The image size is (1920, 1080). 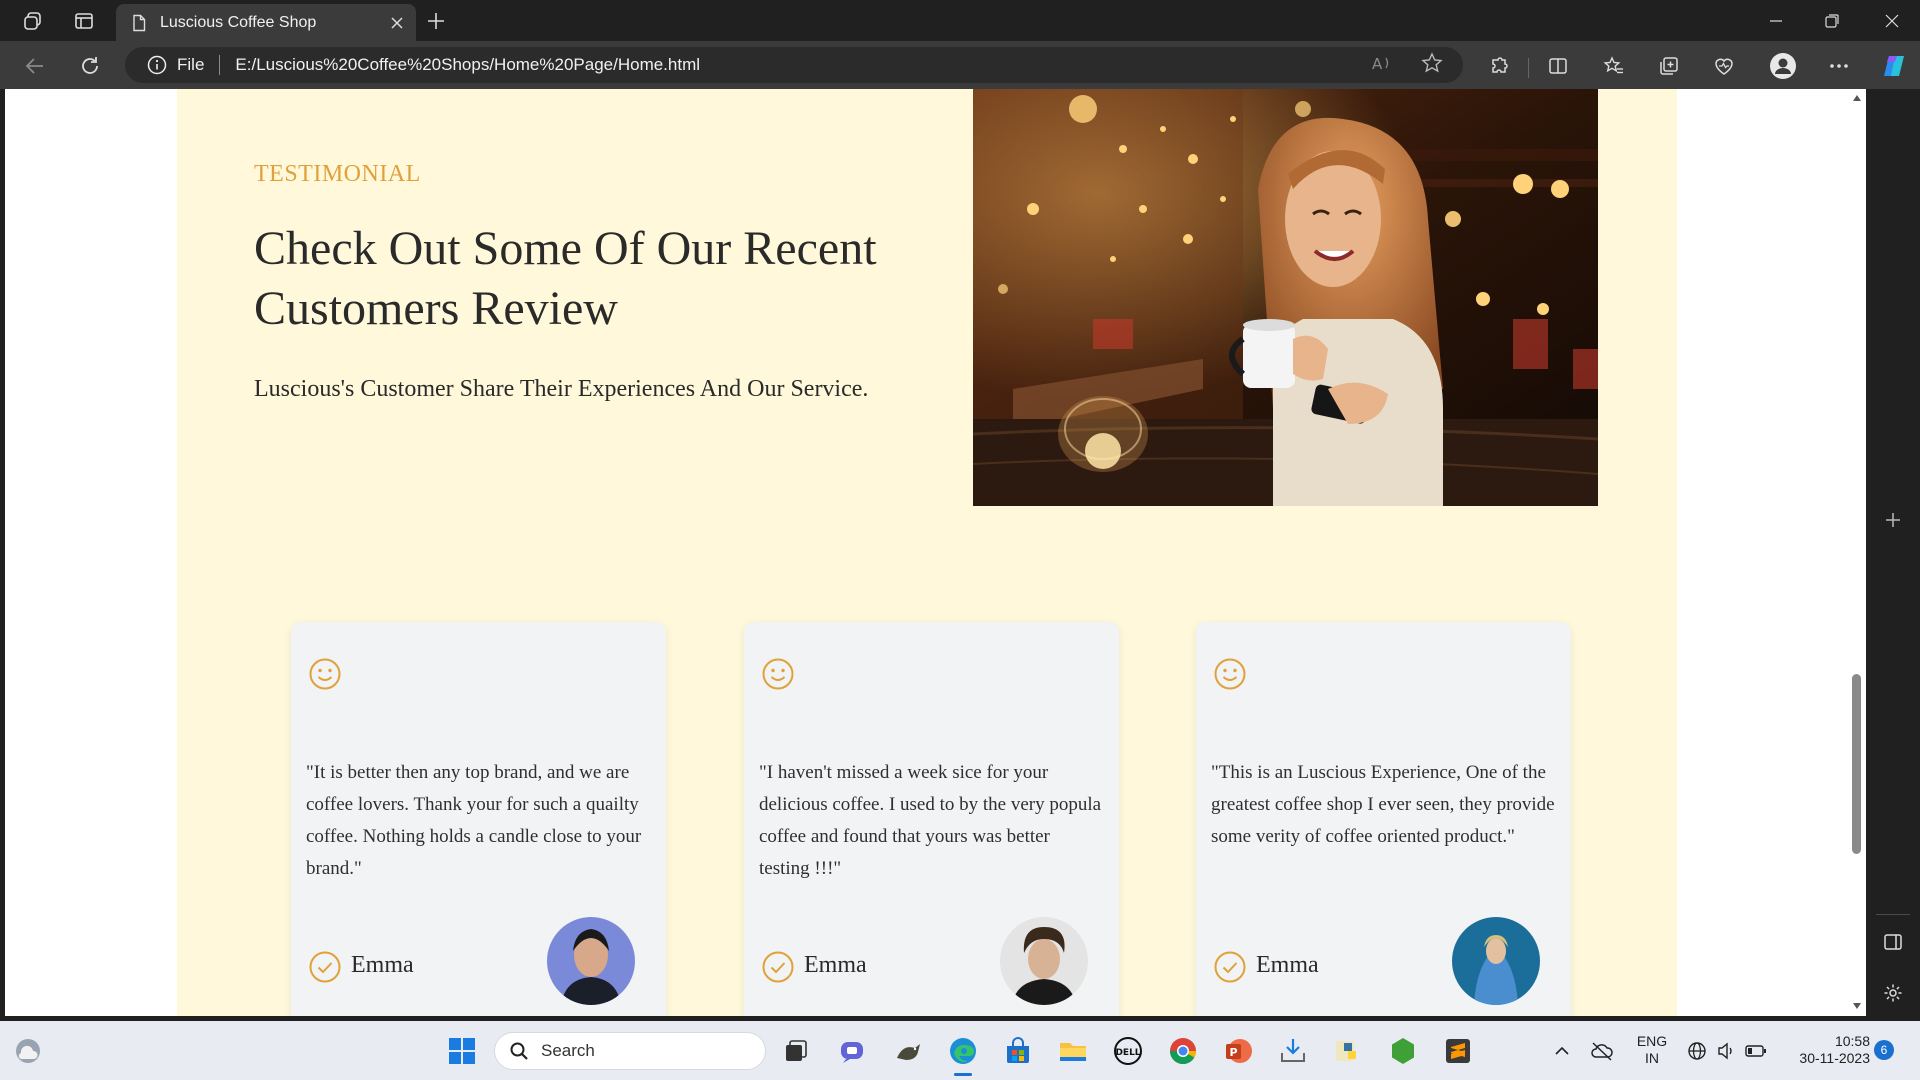 What do you see at coordinates (1499, 66) in the screenshot?
I see `extensions-icon` at bounding box center [1499, 66].